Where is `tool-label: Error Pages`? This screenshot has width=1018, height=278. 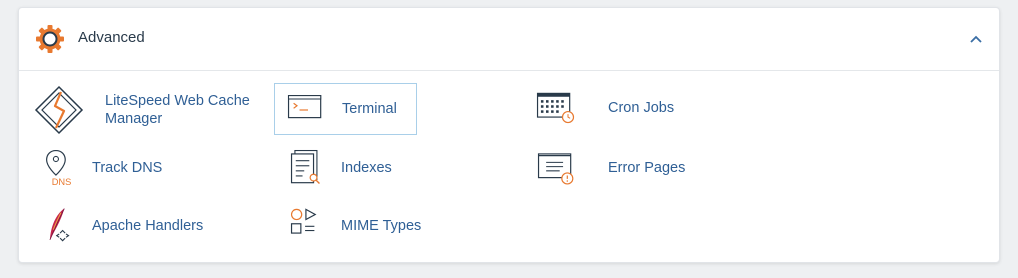
tool-label: Error Pages is located at coordinates (647, 168).